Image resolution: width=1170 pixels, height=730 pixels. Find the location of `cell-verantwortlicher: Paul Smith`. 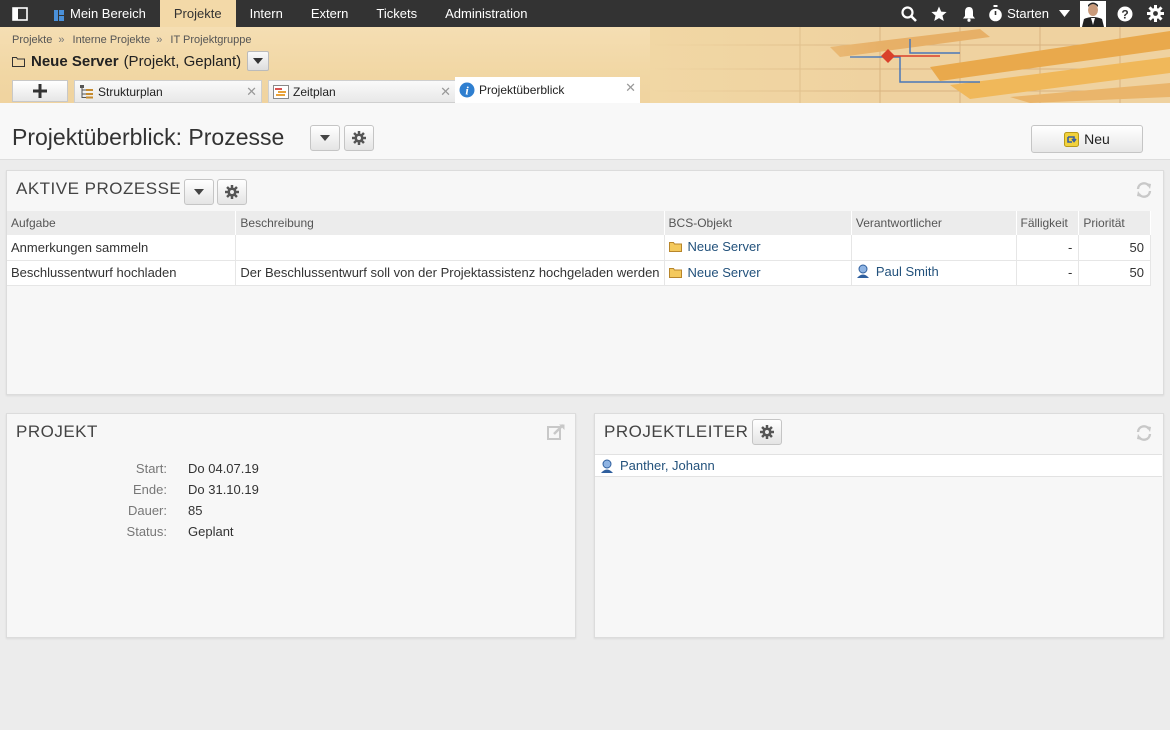

cell-verantwortlicher: Paul Smith is located at coordinates (934, 273).